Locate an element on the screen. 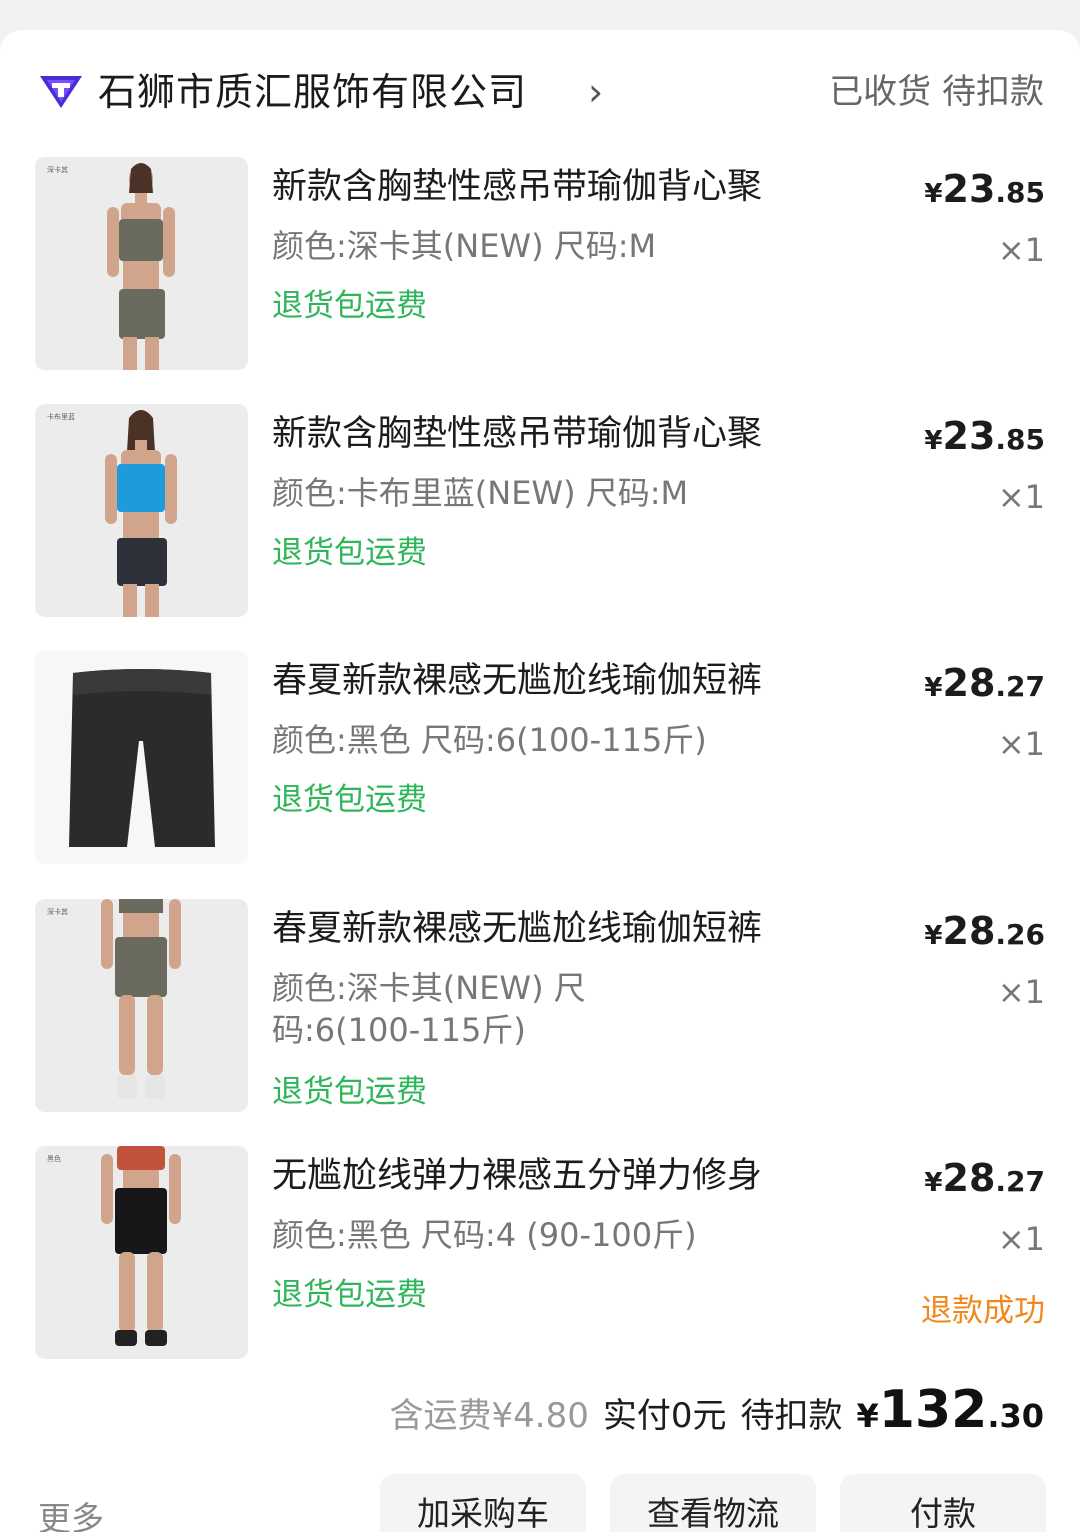 The image size is (1080, 1532). thumb-tag: 卡布里蓝 is located at coordinates (61, 417).